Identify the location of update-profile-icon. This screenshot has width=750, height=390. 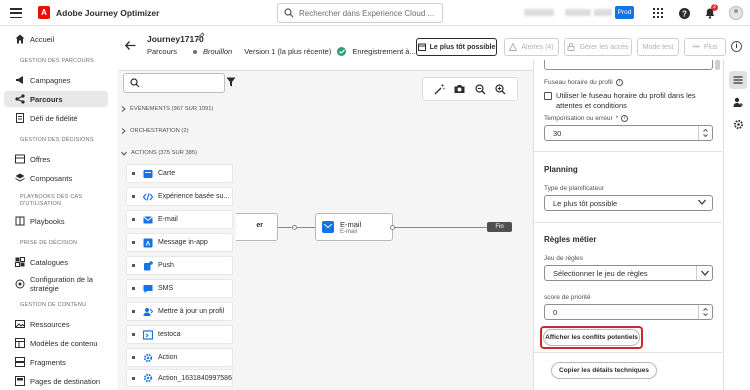
(148, 312).